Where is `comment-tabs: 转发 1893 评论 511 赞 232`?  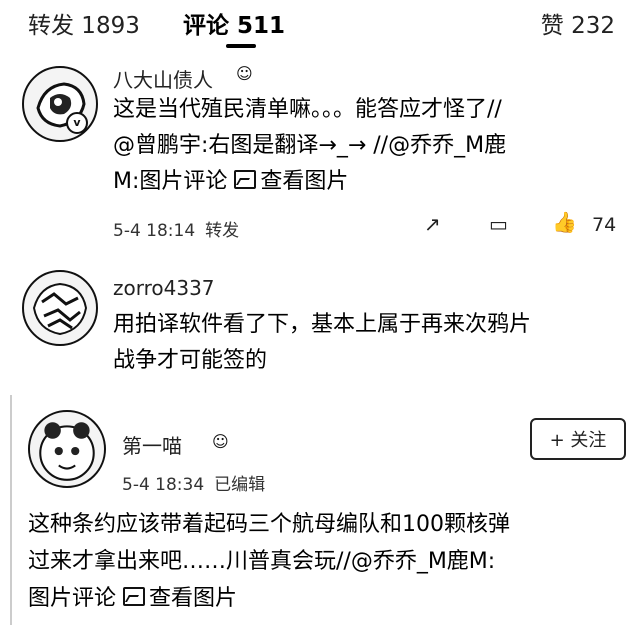
comment-tabs: 转发 1893 评论 511 赞 232 is located at coordinates (320, 29).